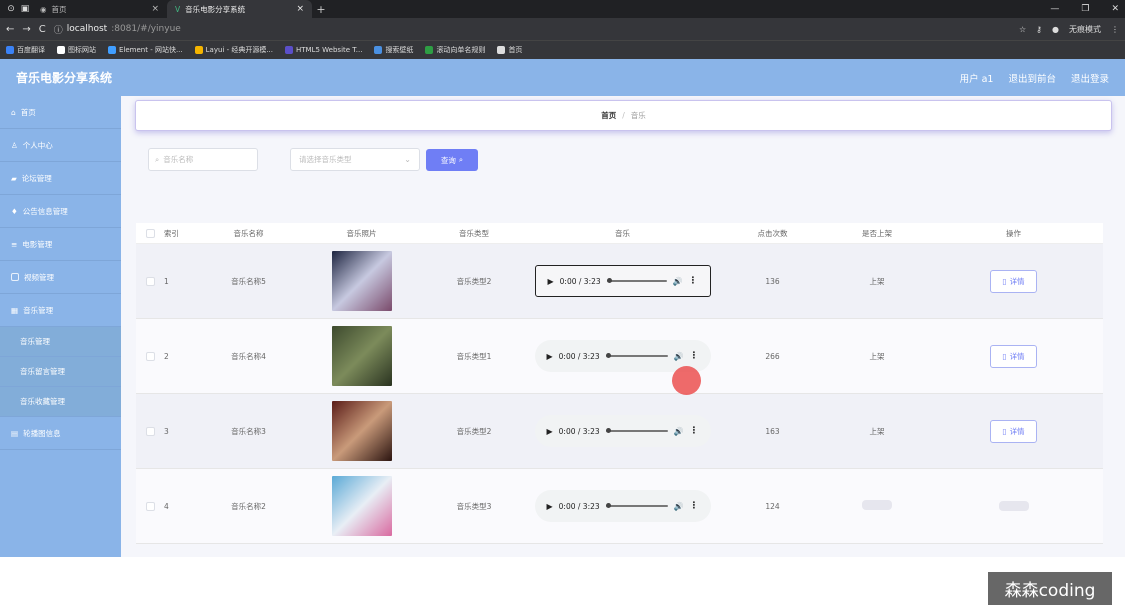 This screenshot has width=1125, height=605. Describe the element at coordinates (321, 9) in the screenshot. I see `new-tab-button: +` at that location.